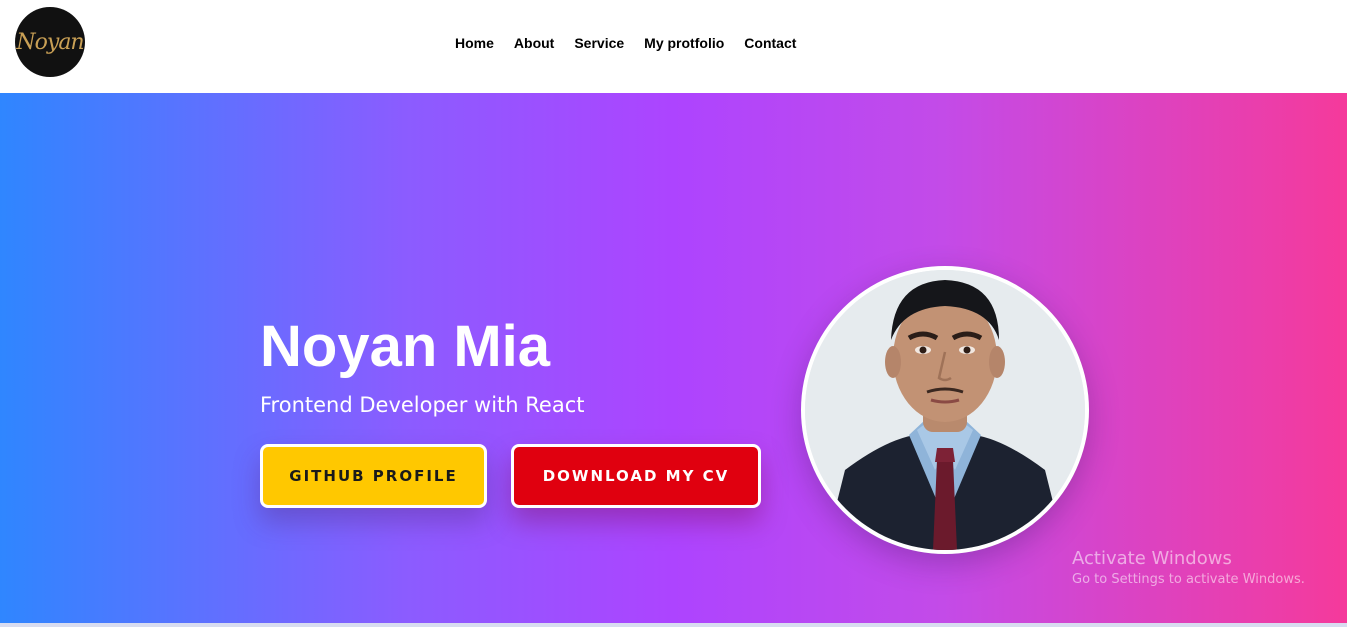 The image size is (1347, 627). Describe the element at coordinates (770, 43) in the screenshot. I see `nav-link-contact: Contact` at that location.